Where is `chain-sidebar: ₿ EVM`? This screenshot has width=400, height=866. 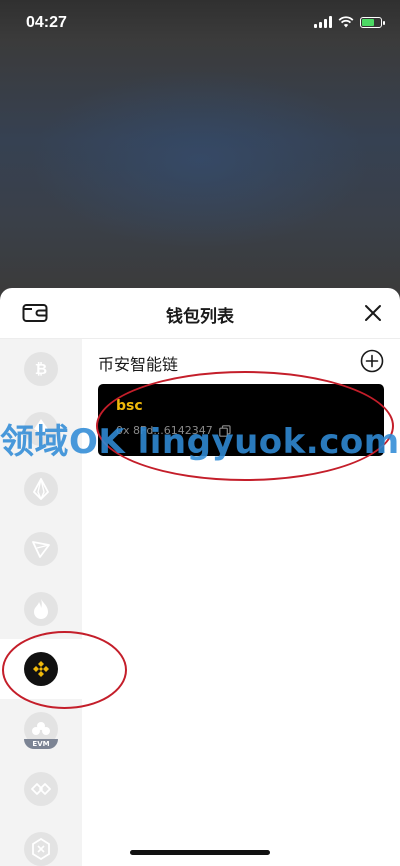 chain-sidebar: ₿ EVM is located at coordinates (41, 602).